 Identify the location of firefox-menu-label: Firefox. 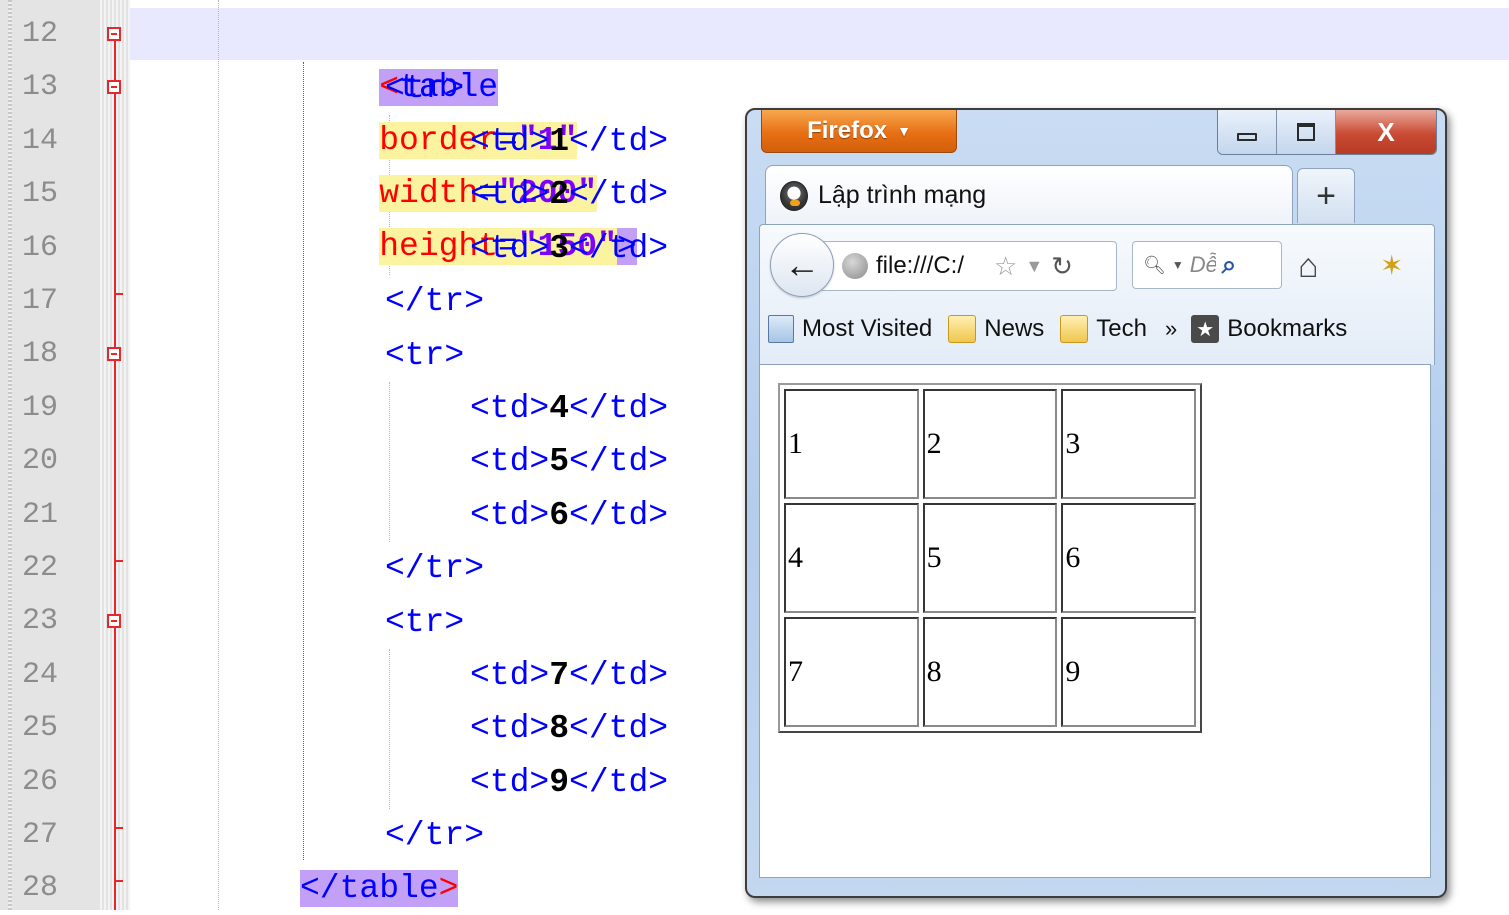
(847, 130).